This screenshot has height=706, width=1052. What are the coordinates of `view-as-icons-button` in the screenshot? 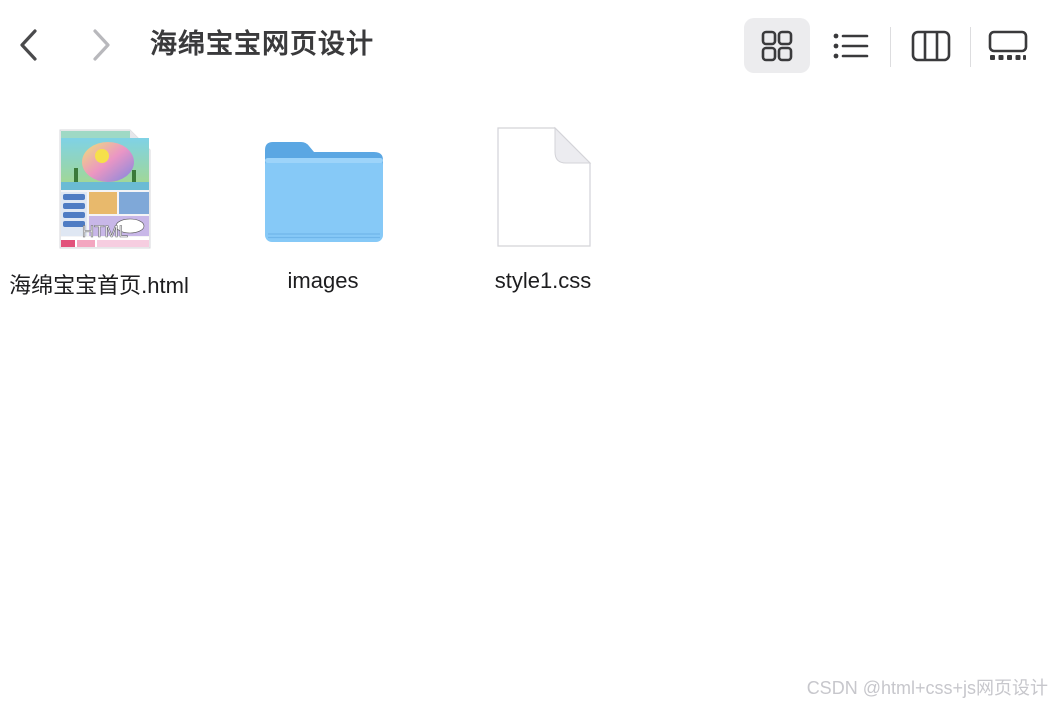 It's located at (777, 45).